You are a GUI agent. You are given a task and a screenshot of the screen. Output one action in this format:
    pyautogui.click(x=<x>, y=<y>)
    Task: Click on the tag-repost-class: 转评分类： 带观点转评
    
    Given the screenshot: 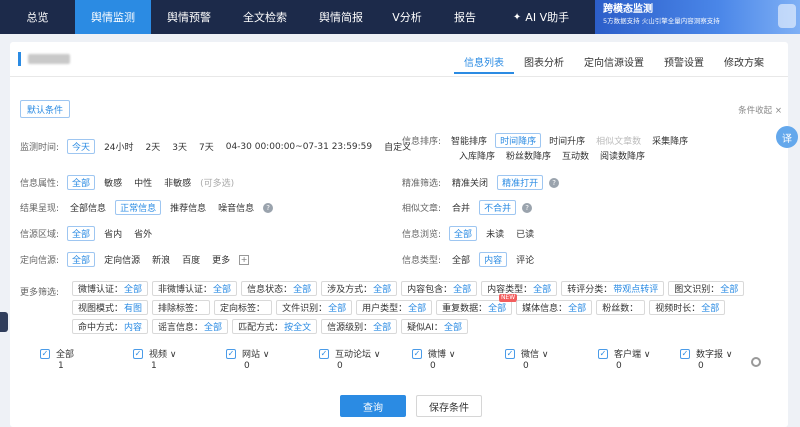 What is the action you would take?
    pyautogui.click(x=613, y=288)
    